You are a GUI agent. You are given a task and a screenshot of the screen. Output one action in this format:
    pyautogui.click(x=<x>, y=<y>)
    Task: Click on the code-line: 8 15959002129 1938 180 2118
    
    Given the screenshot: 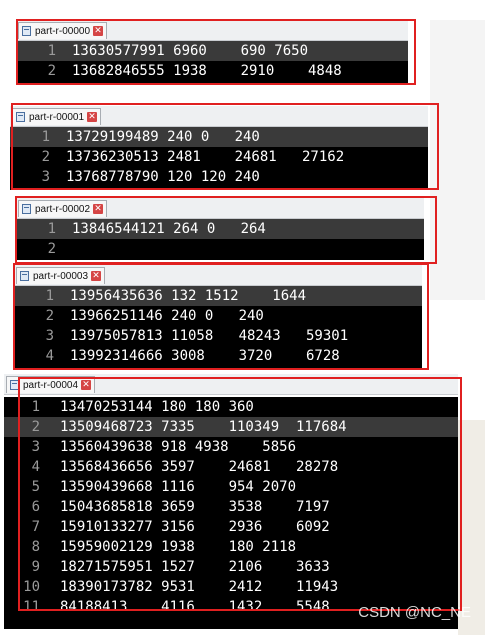 What is the action you would take?
    pyautogui.click(x=231, y=547)
    